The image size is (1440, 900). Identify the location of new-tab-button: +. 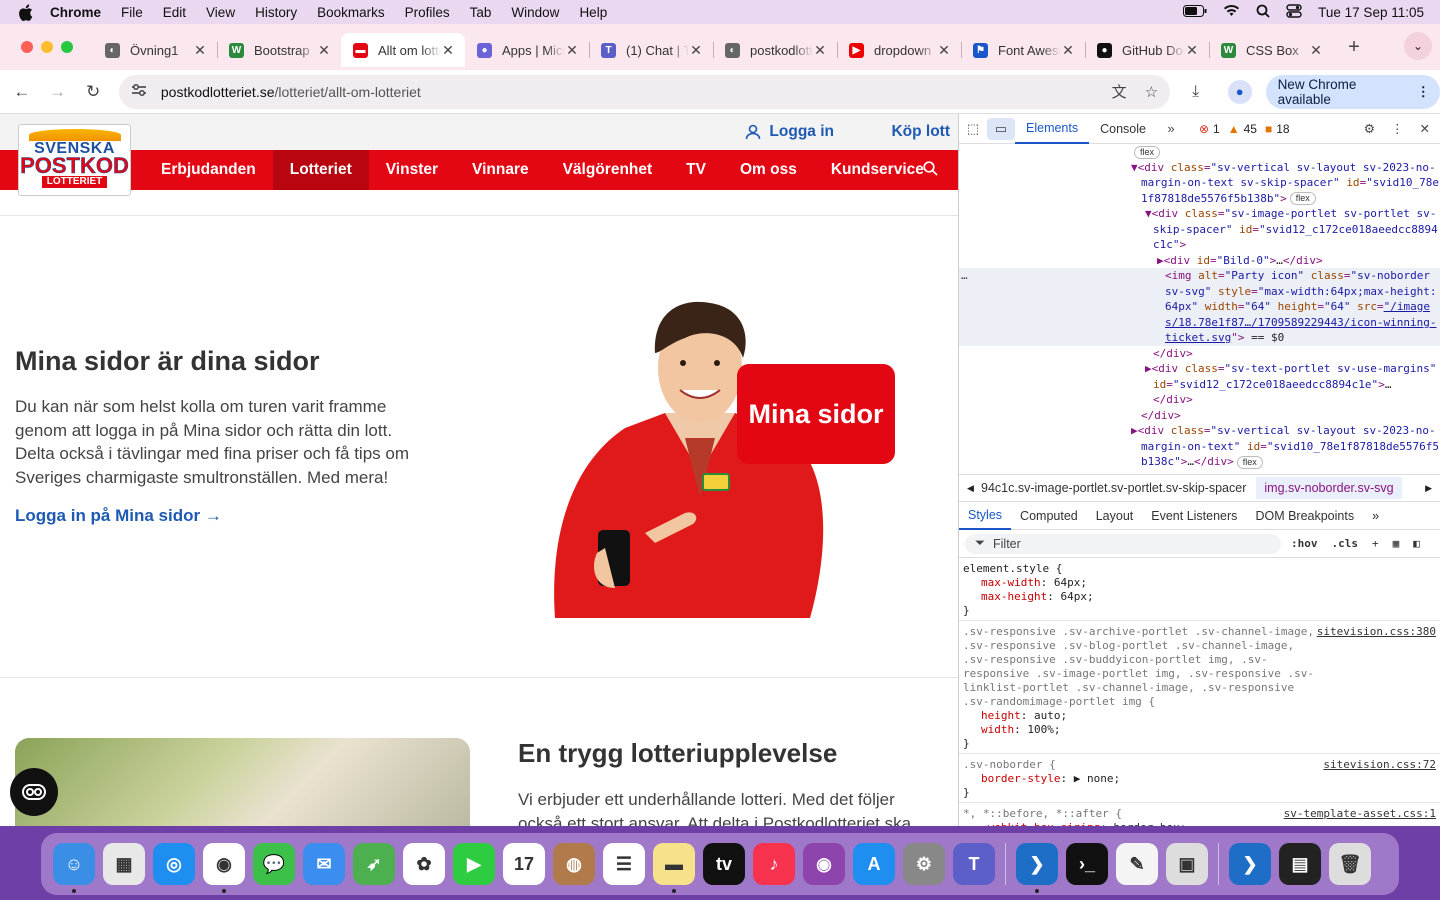
(1354, 47).